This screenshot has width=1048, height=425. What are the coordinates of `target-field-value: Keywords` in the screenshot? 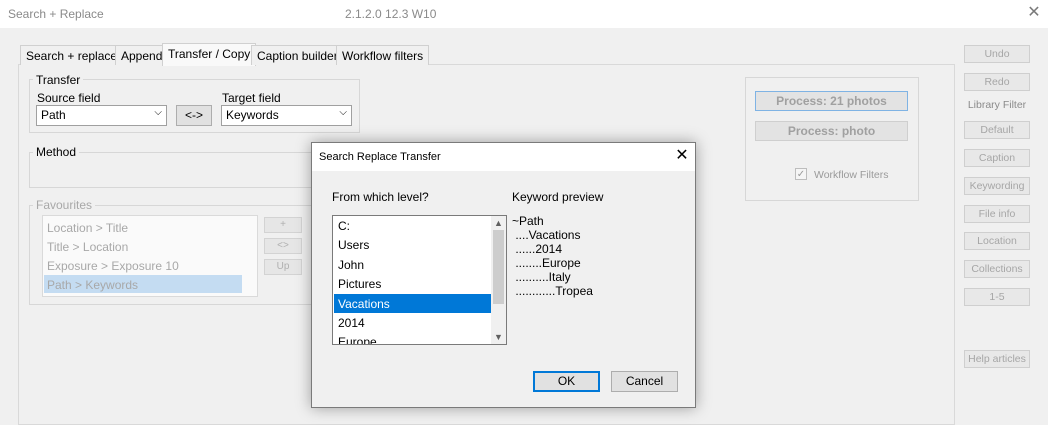 It's located at (252, 115).